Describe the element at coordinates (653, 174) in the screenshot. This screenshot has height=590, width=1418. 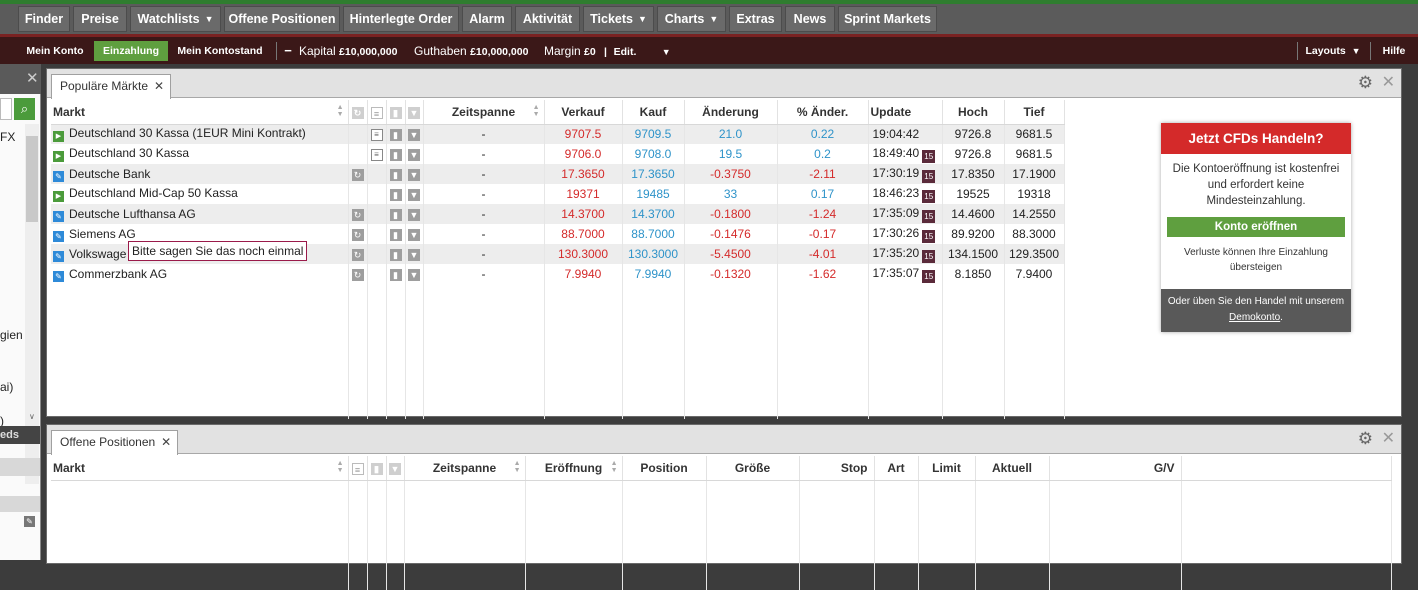
I see `kauf-cell: 17.3650` at that location.